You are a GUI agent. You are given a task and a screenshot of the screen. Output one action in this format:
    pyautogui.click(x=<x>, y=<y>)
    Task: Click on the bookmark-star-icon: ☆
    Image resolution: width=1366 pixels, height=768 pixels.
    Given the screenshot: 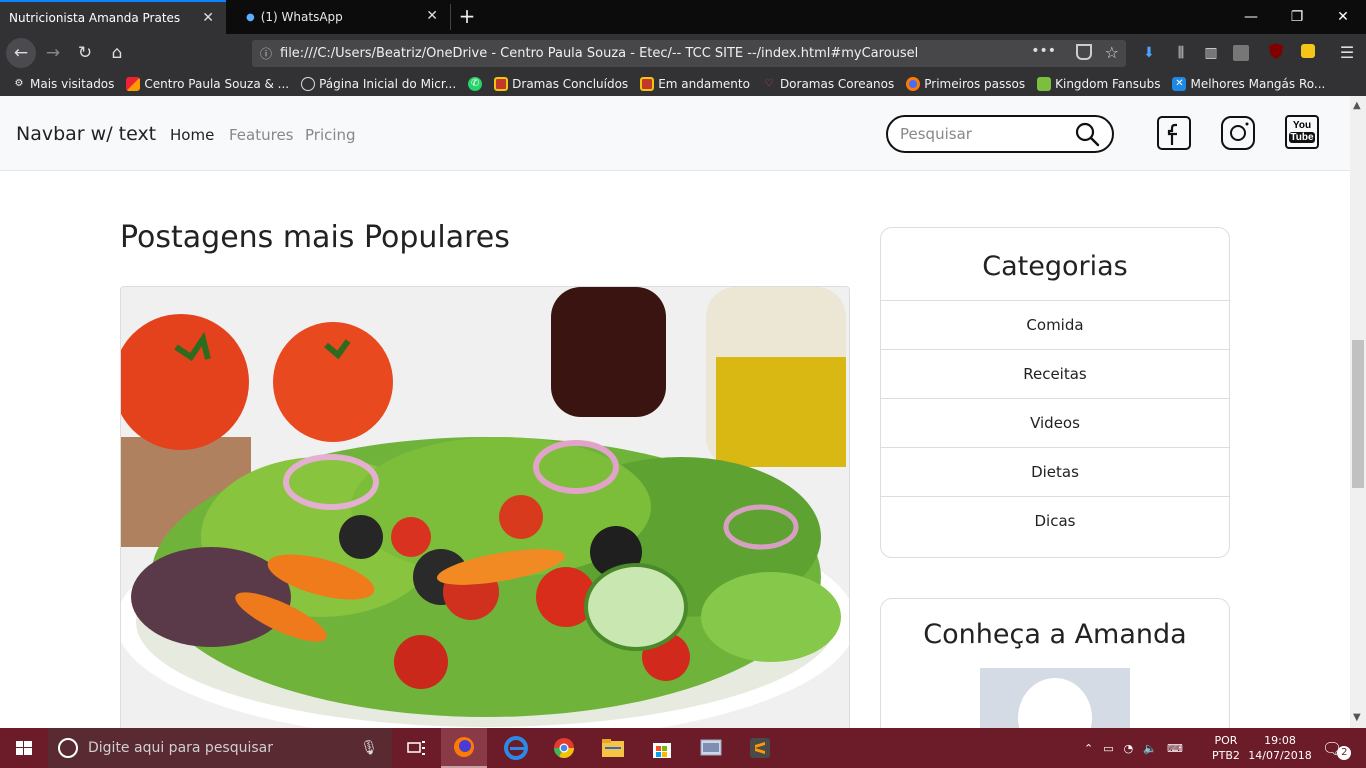 What is the action you would take?
    pyautogui.click(x=1112, y=52)
    